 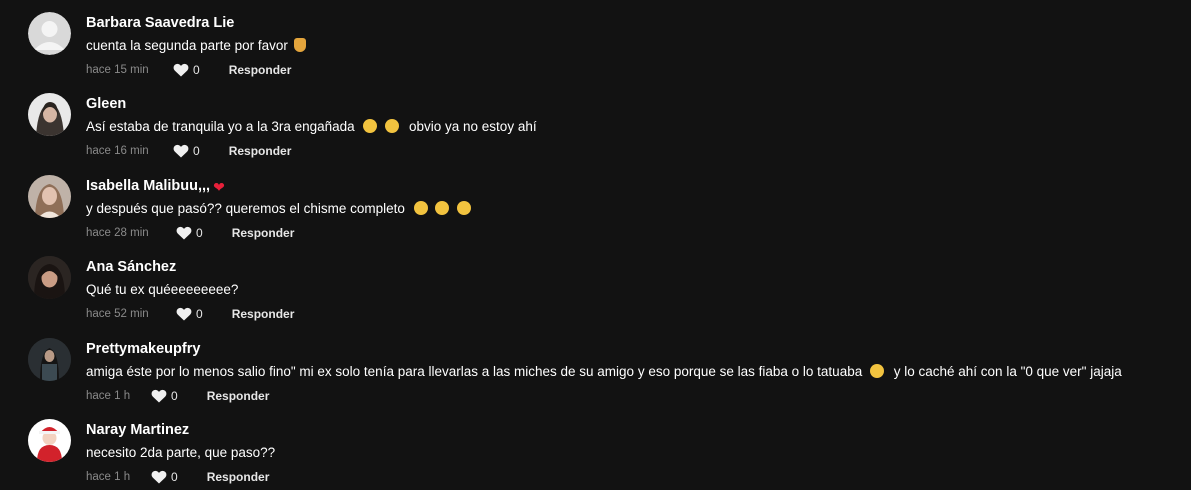 I want to click on comment-text-content: y lo caché ahí con la "0 que ver" jajaja, so click(x=1007, y=371).